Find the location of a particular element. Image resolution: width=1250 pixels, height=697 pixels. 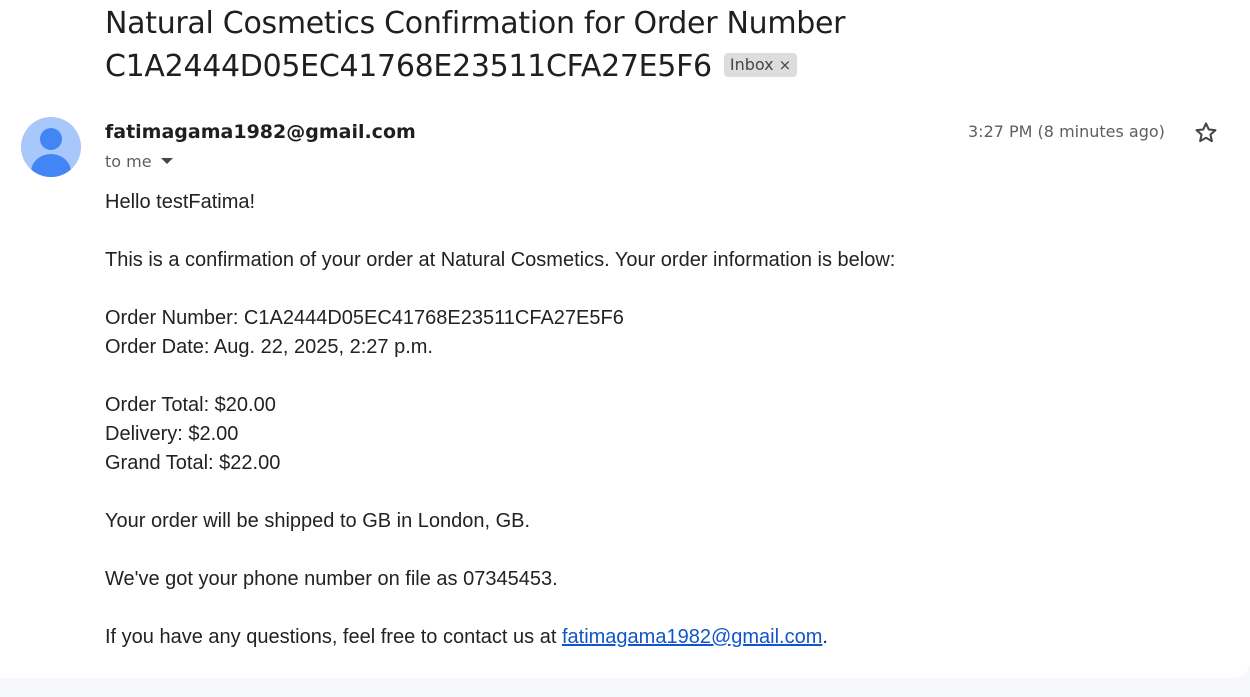

inbox-label-text: Inbox is located at coordinates (751, 64).